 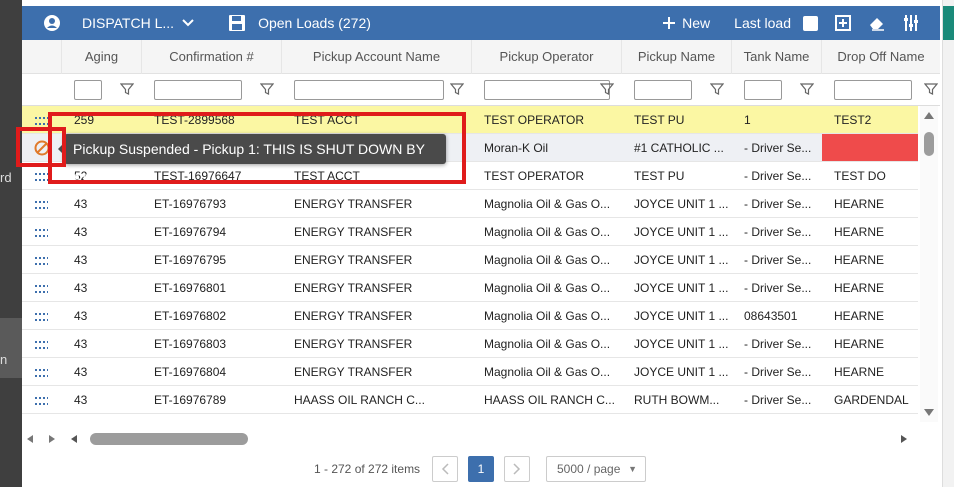 I want to click on row-gutter-header, so click(x=42, y=57).